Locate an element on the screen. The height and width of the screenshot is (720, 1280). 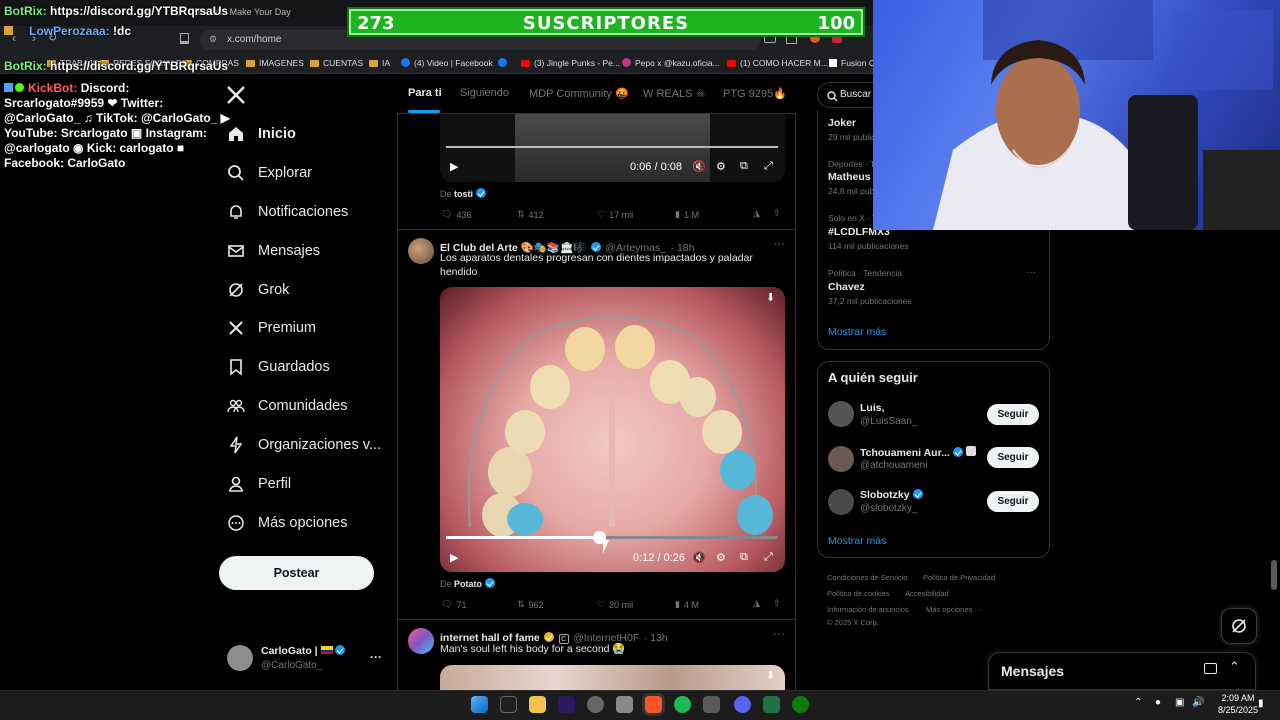
views-button: ▮ 1 M is located at coordinates (687, 214).